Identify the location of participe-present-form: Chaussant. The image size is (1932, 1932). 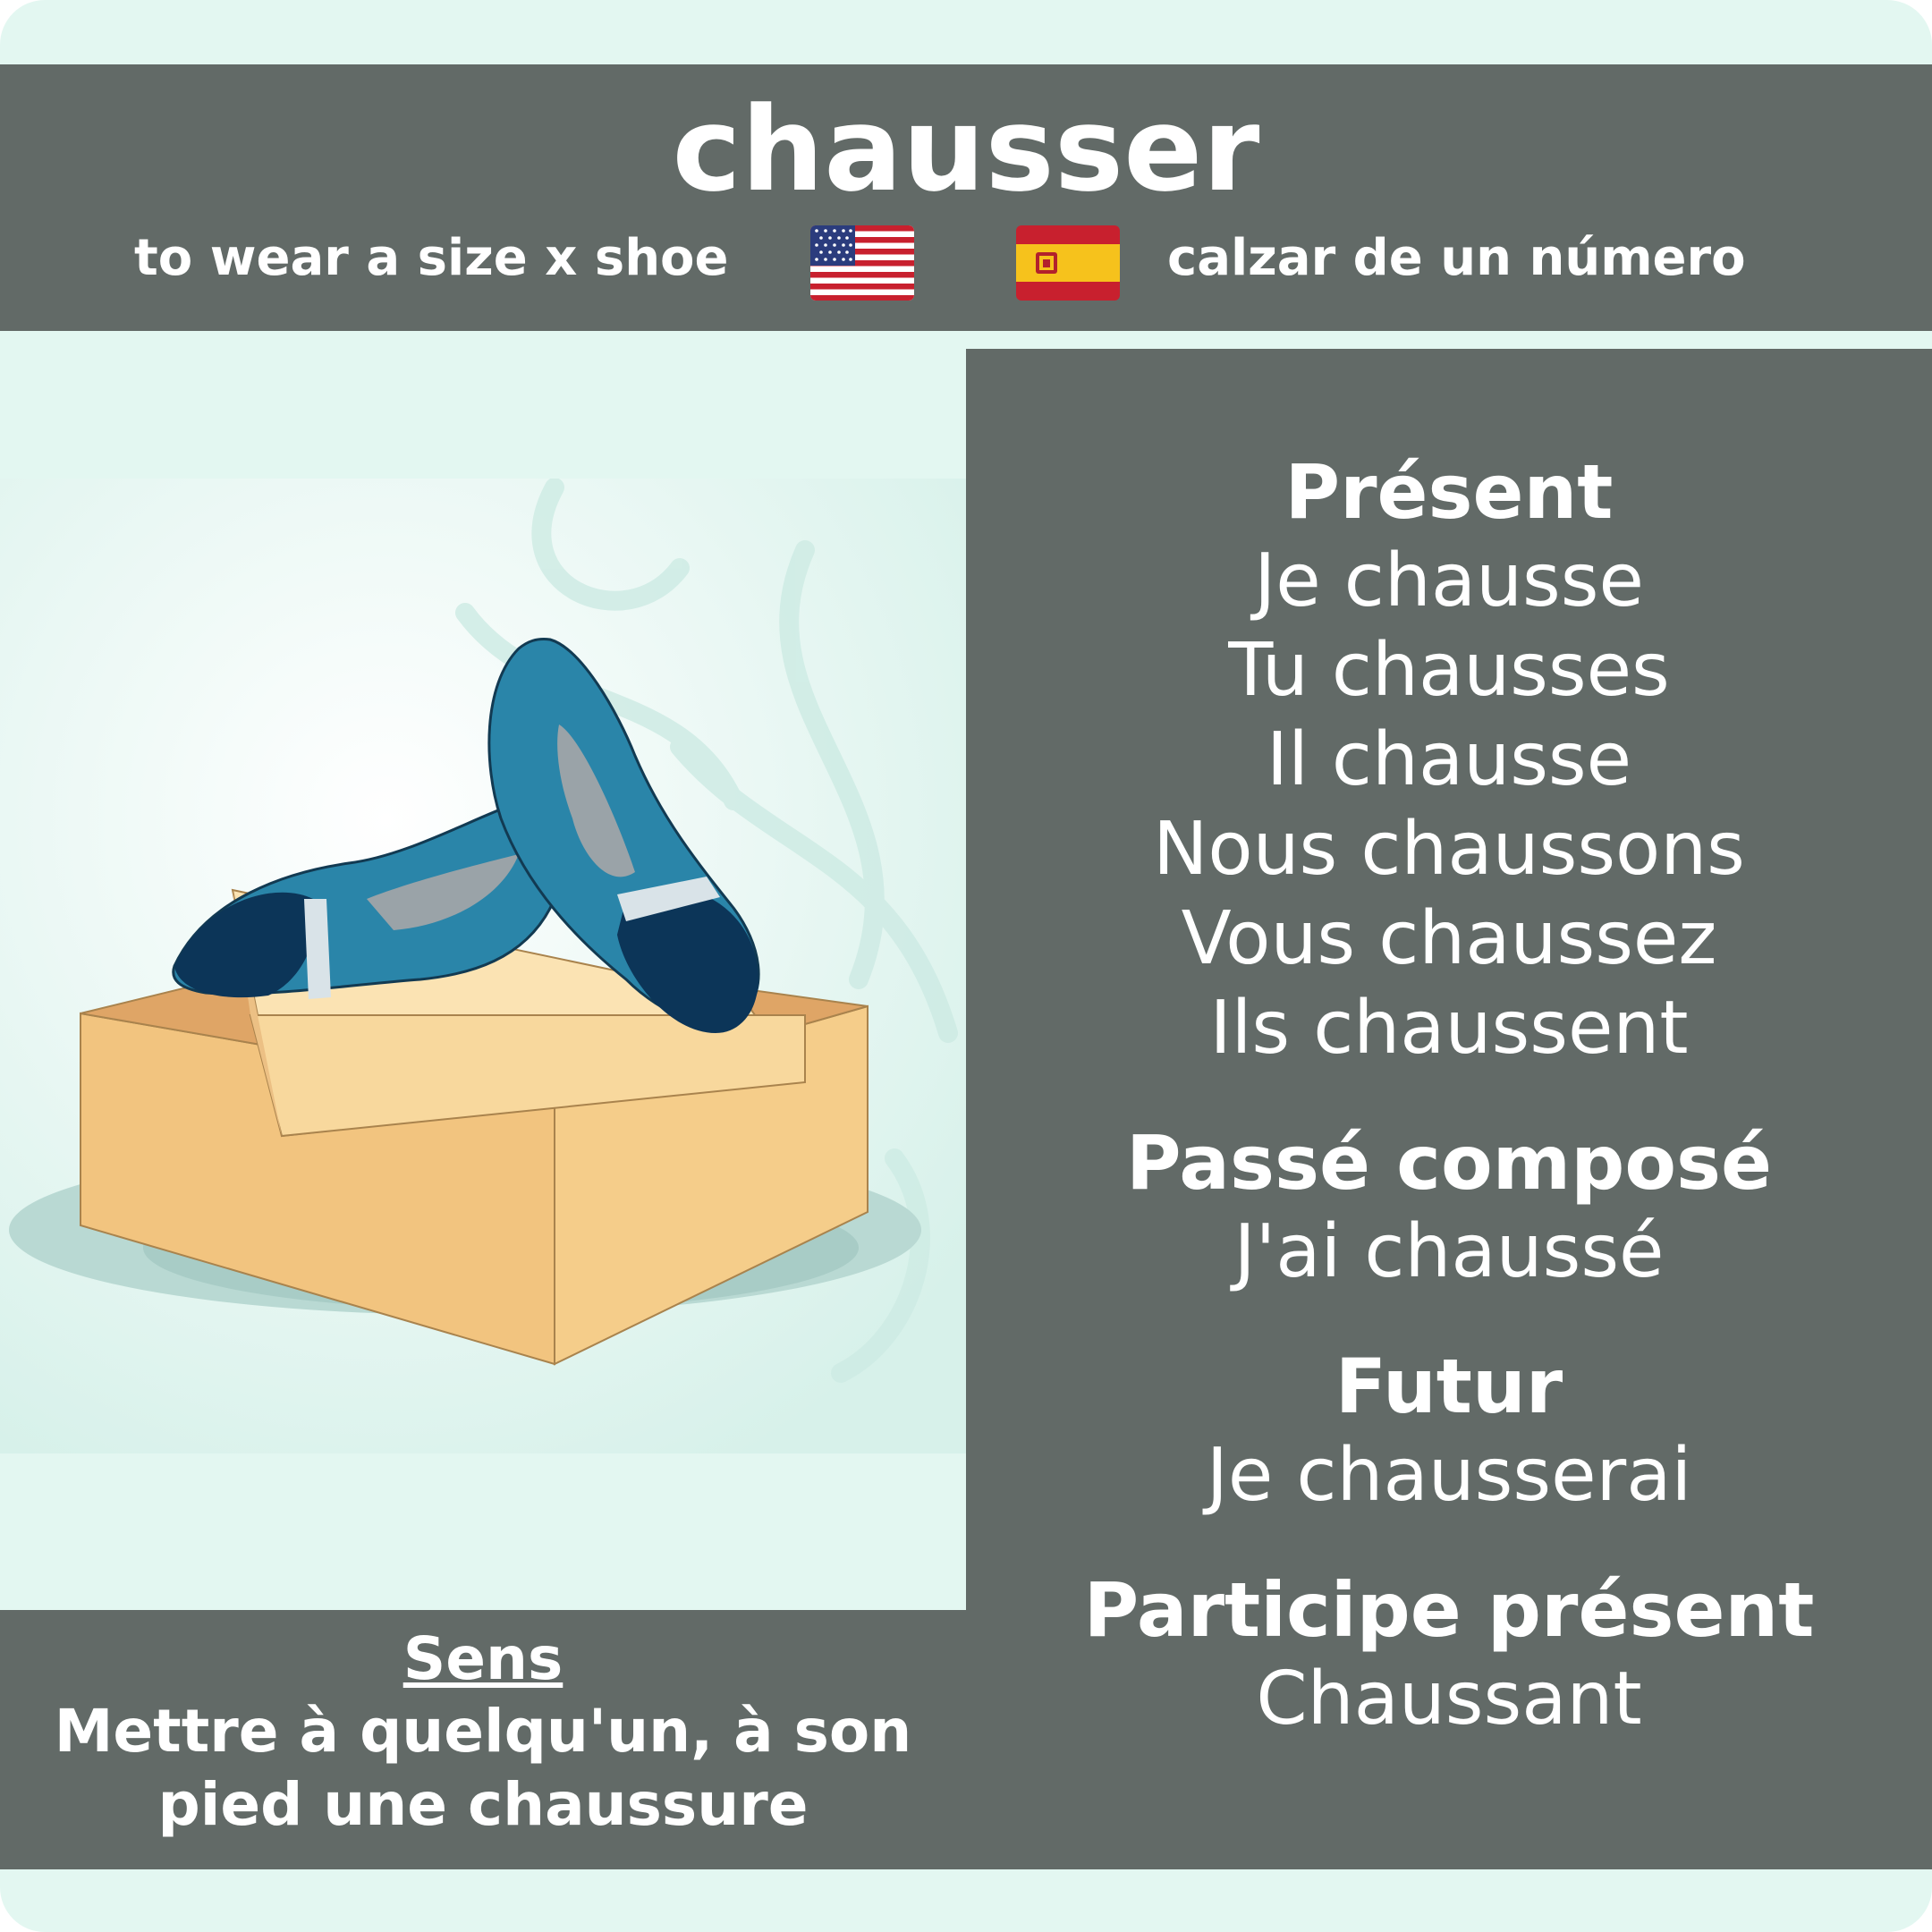
(1449, 1699).